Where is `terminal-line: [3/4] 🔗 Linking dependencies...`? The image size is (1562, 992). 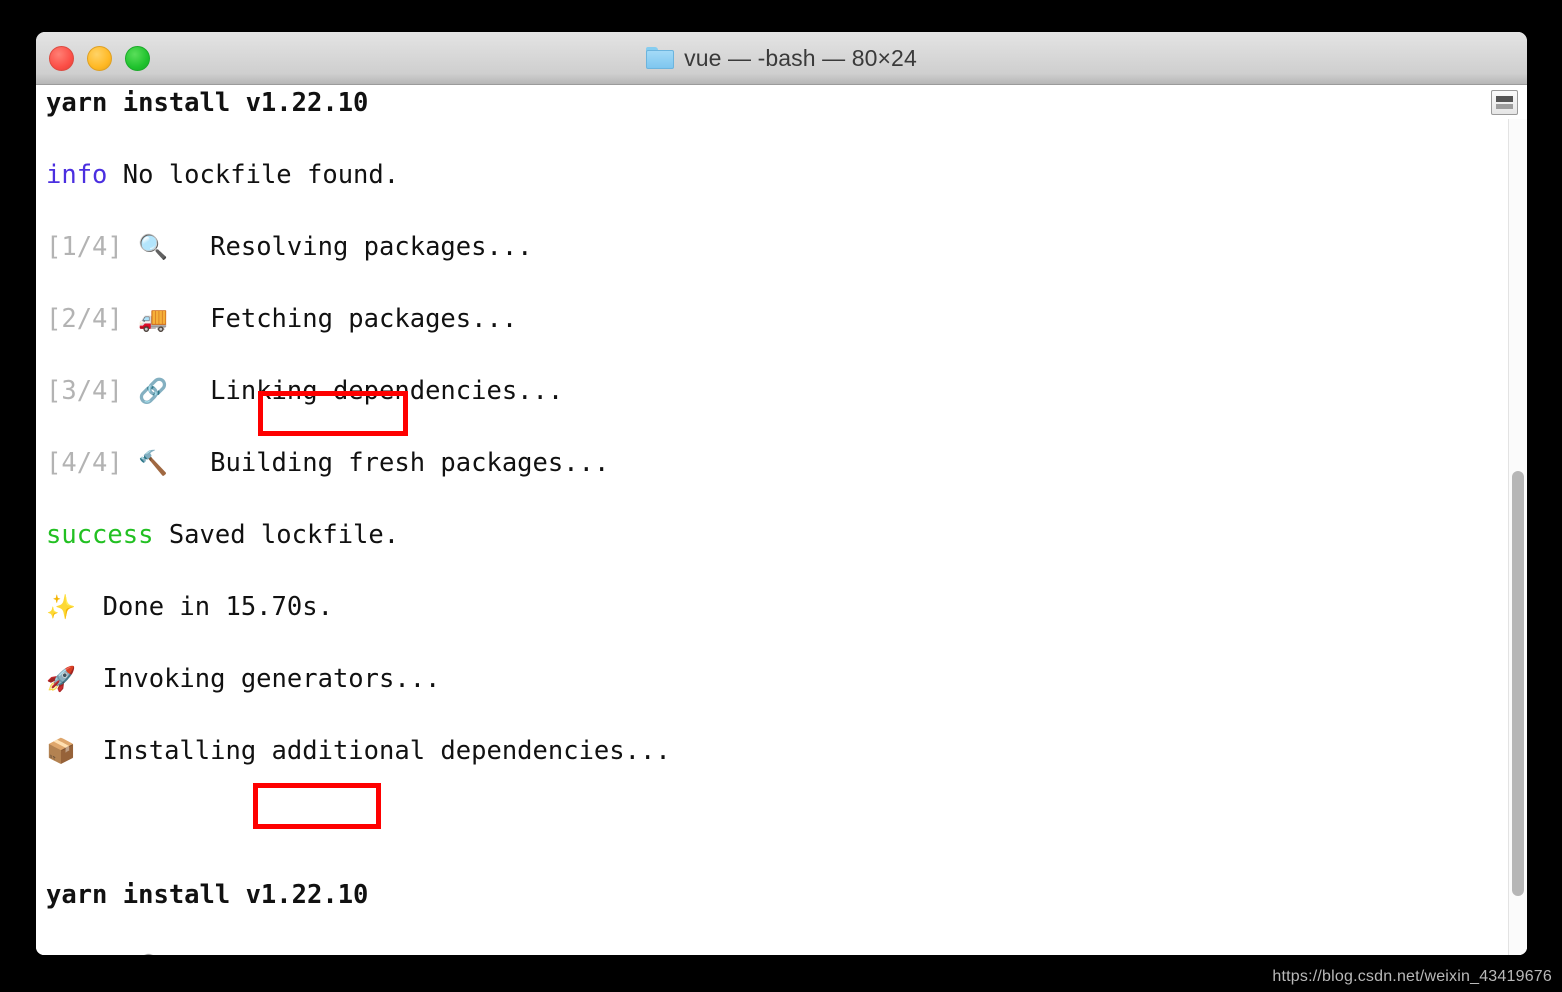 terminal-line: [3/4] 🔗 Linking dependencies... is located at coordinates (764, 391).